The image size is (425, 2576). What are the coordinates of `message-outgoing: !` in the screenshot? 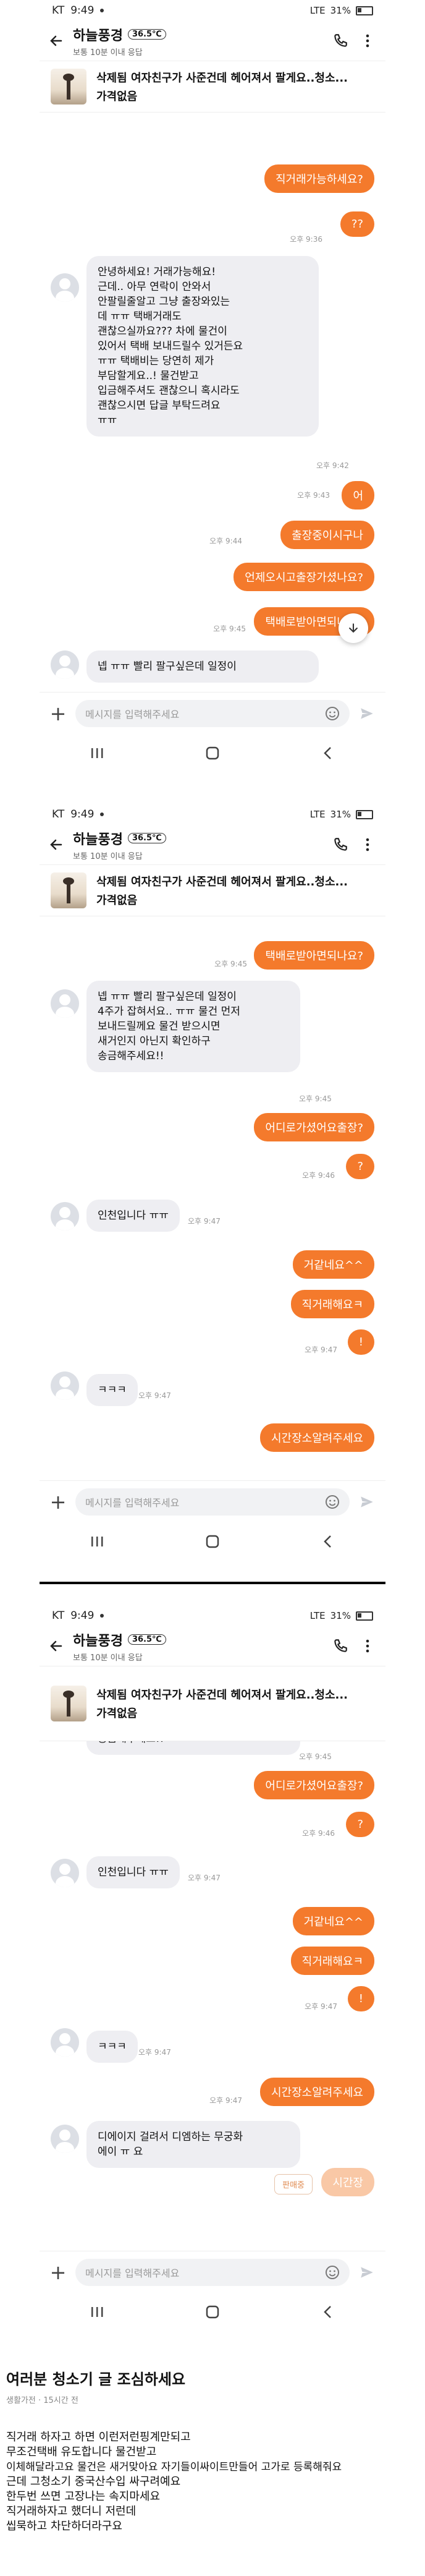 It's located at (360, 1342).